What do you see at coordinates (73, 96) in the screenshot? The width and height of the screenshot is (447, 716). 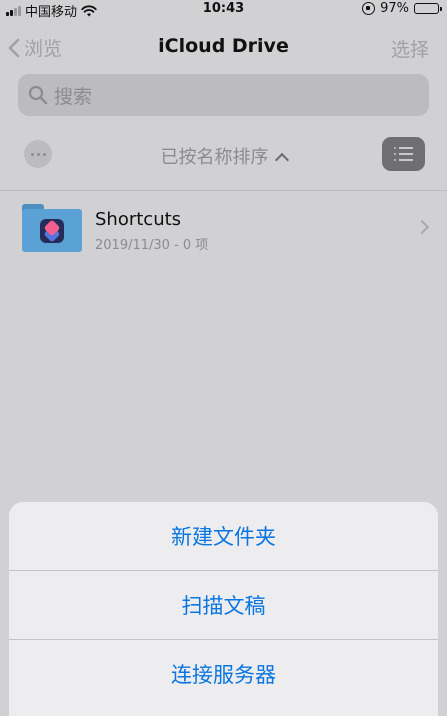 I see `search-placeholder: 搜索` at bounding box center [73, 96].